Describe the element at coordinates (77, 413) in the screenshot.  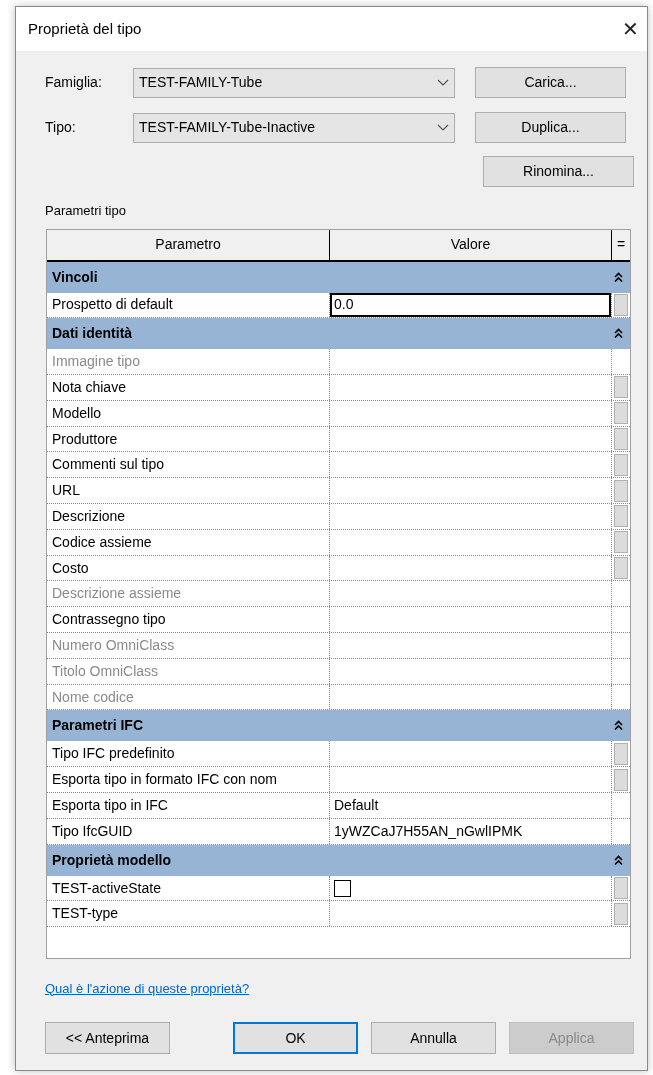
I see `parameter-name: Modello` at that location.